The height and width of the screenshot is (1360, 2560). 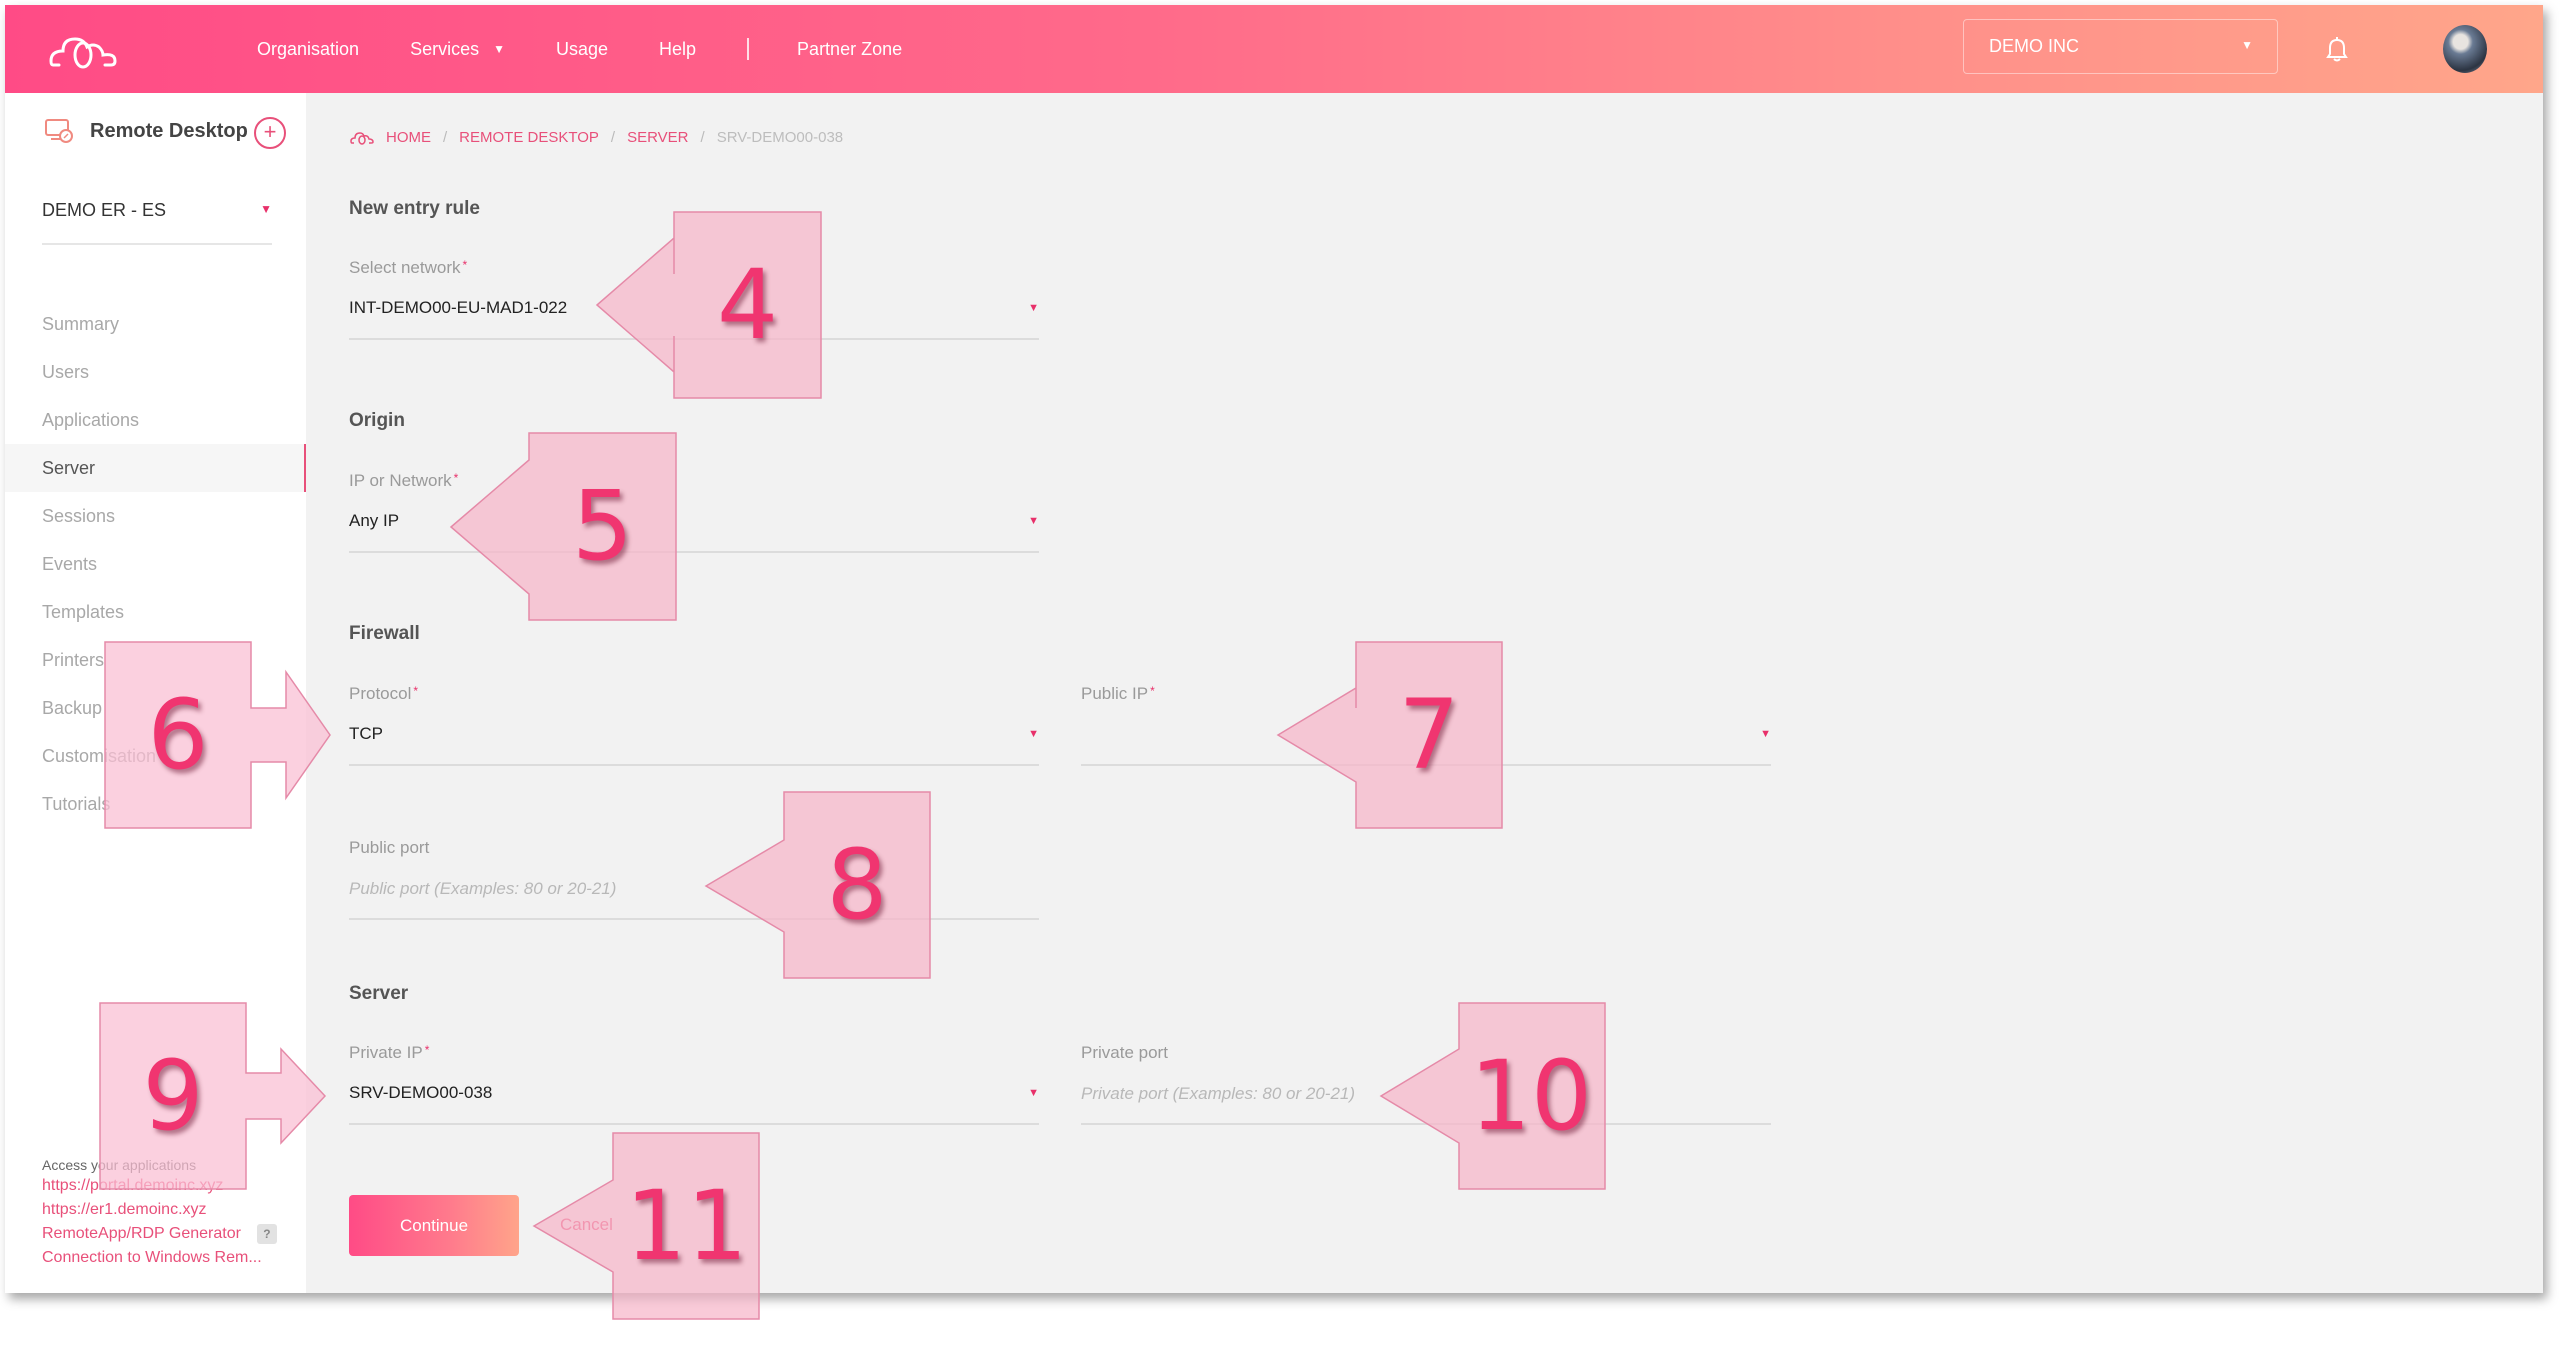 I want to click on sidebar-item-summary: Summary, so click(x=155, y=324).